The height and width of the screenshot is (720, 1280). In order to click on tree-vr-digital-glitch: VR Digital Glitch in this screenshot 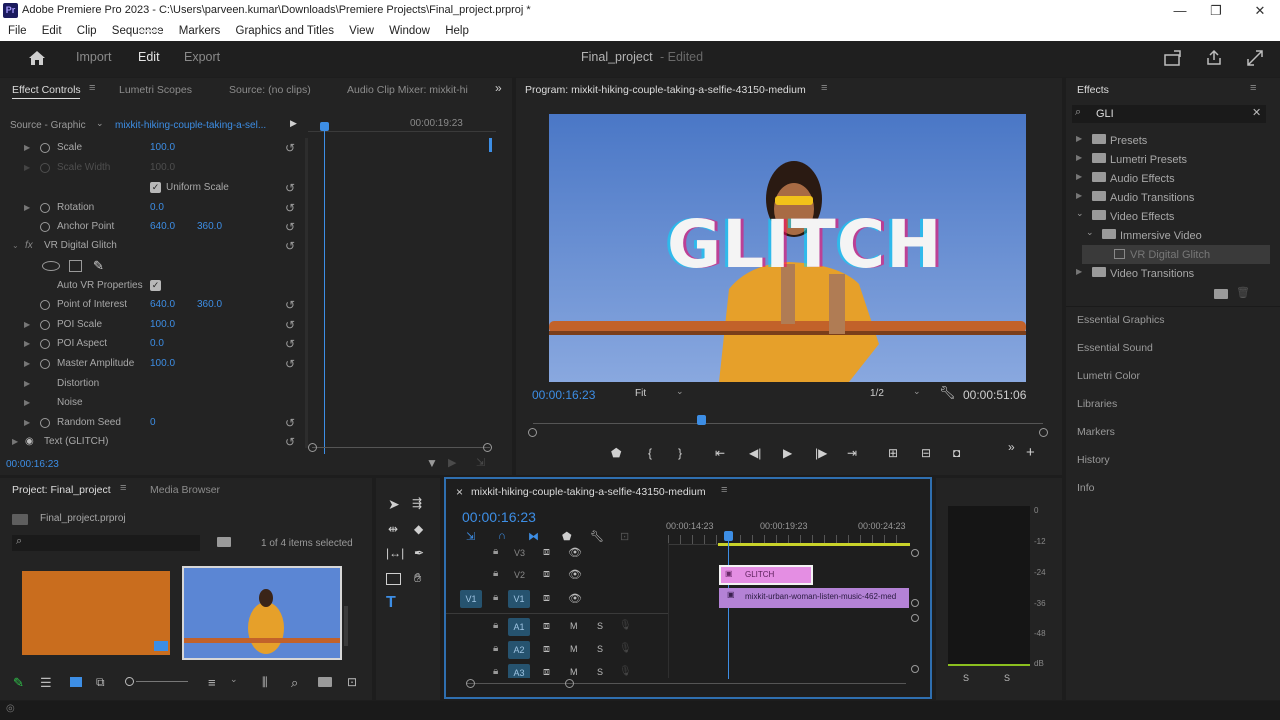, I will do `click(1176, 254)`.